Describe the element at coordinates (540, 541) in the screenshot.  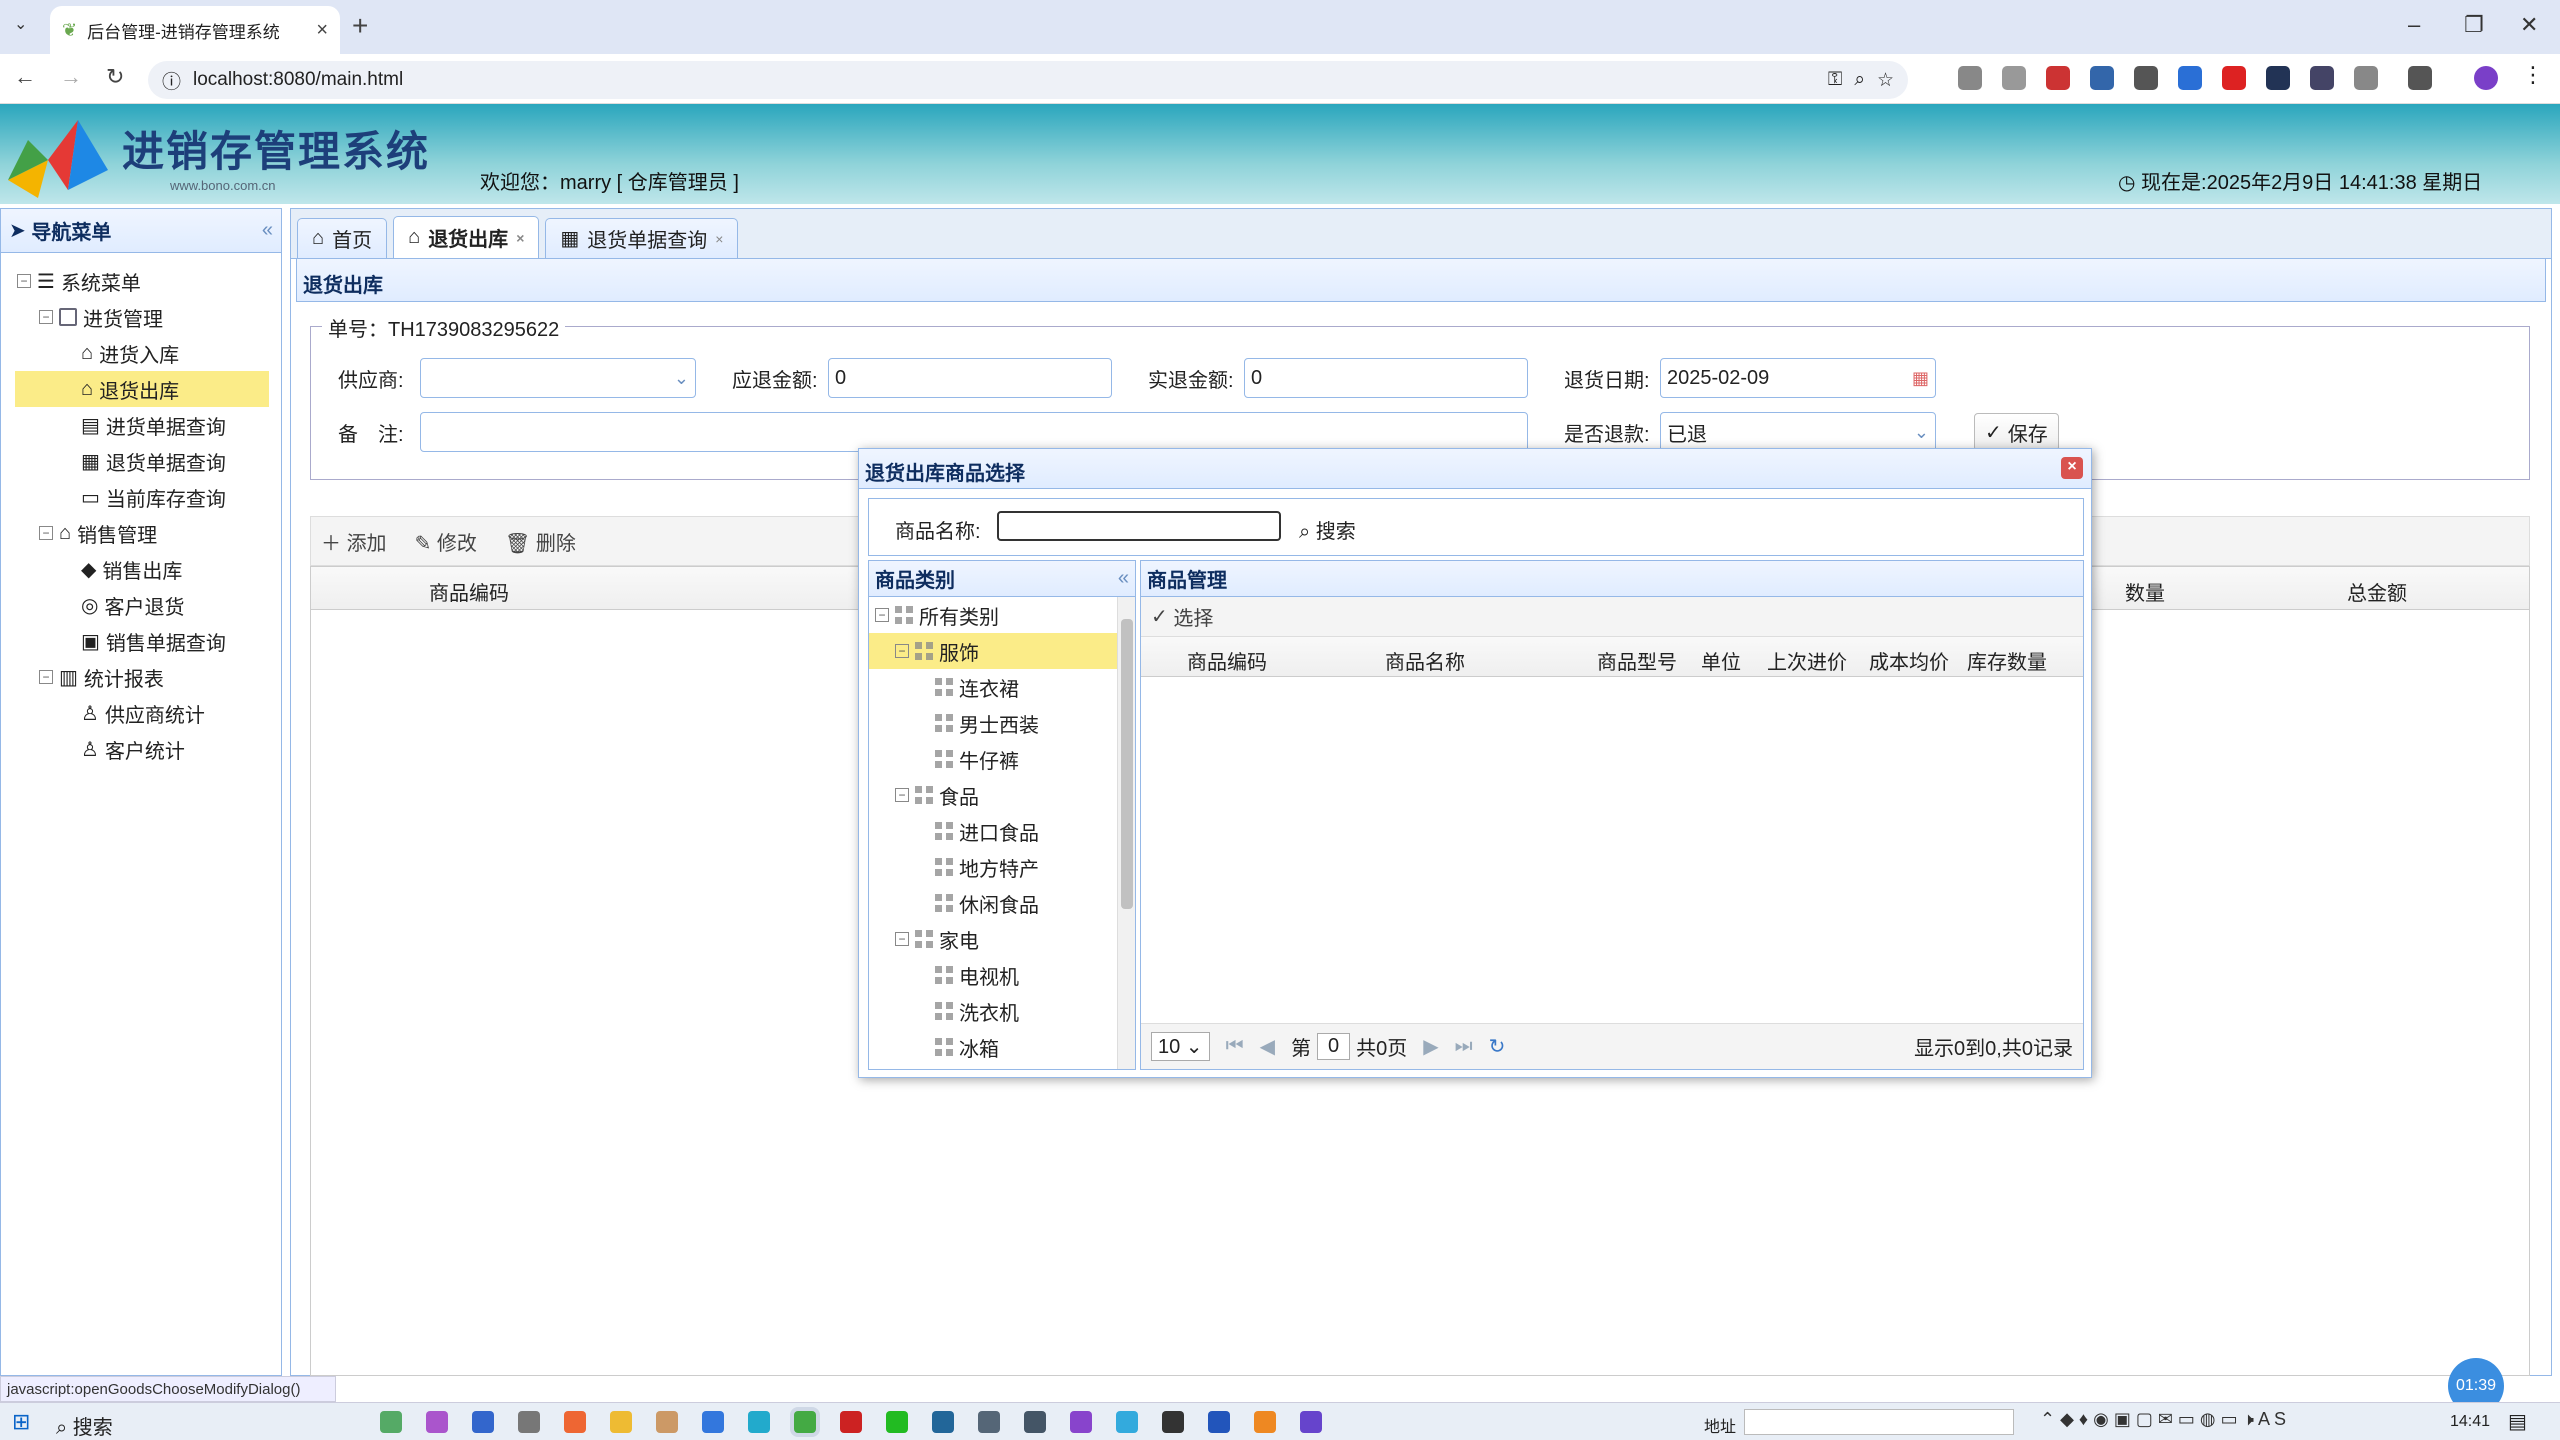
I see `delete-button: 🗑 删除` at that location.